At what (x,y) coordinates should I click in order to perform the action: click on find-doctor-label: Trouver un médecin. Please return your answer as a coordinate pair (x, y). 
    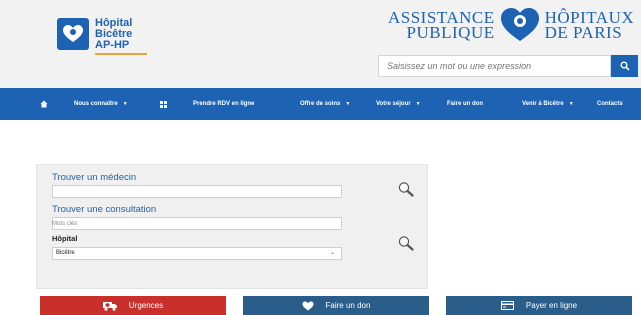
    Looking at the image, I should click on (94, 177).